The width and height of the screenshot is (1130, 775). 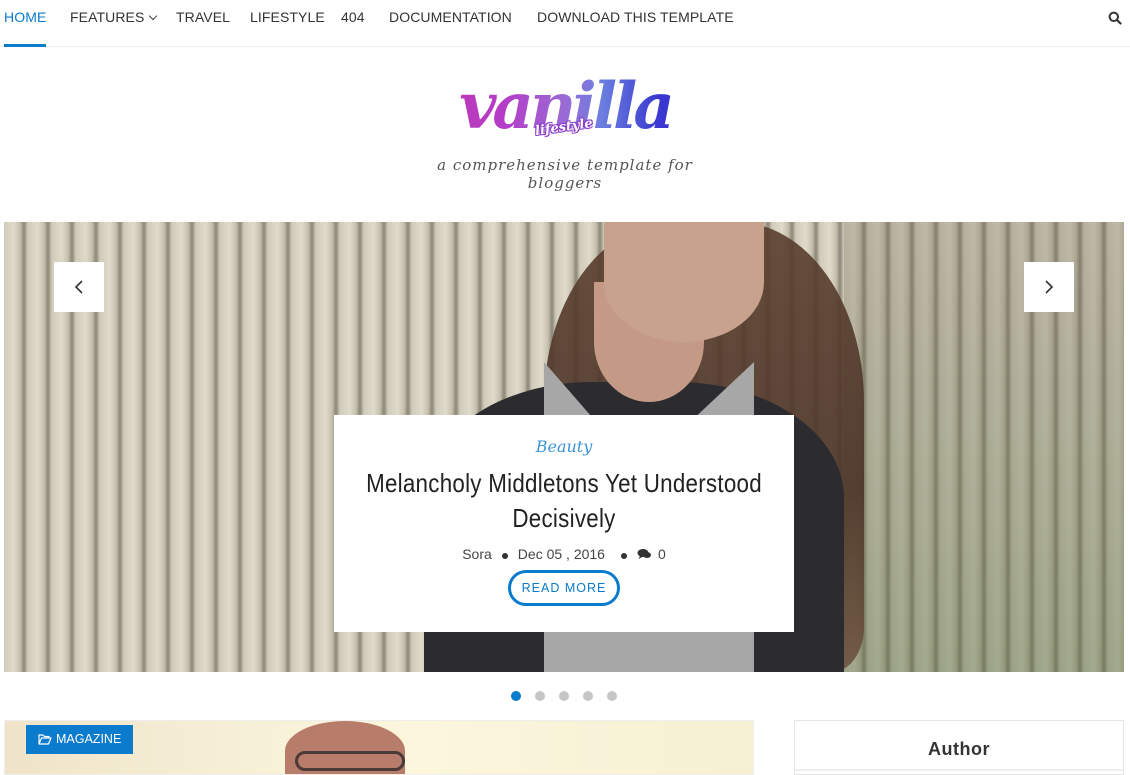 I want to click on slide-date: Dec 05 , 2016, so click(x=561, y=554).